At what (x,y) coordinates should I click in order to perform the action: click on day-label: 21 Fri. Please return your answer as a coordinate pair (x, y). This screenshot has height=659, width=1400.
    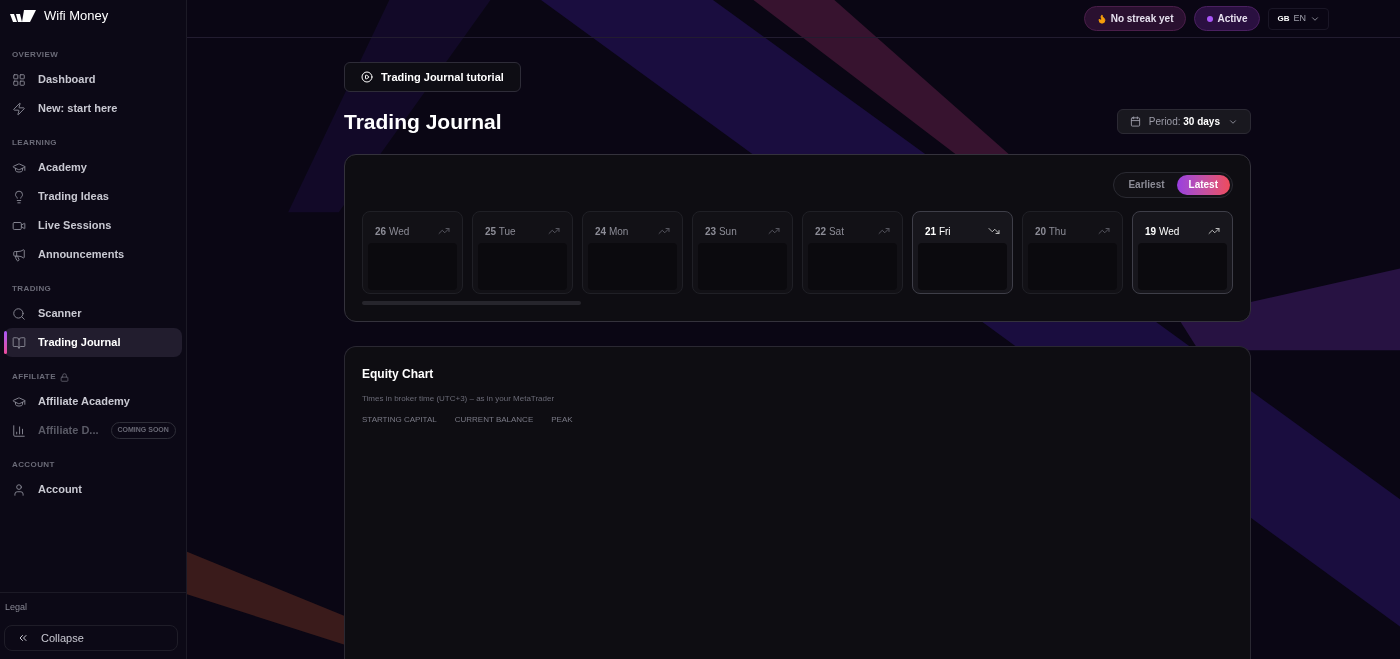
    Looking at the image, I should click on (938, 231).